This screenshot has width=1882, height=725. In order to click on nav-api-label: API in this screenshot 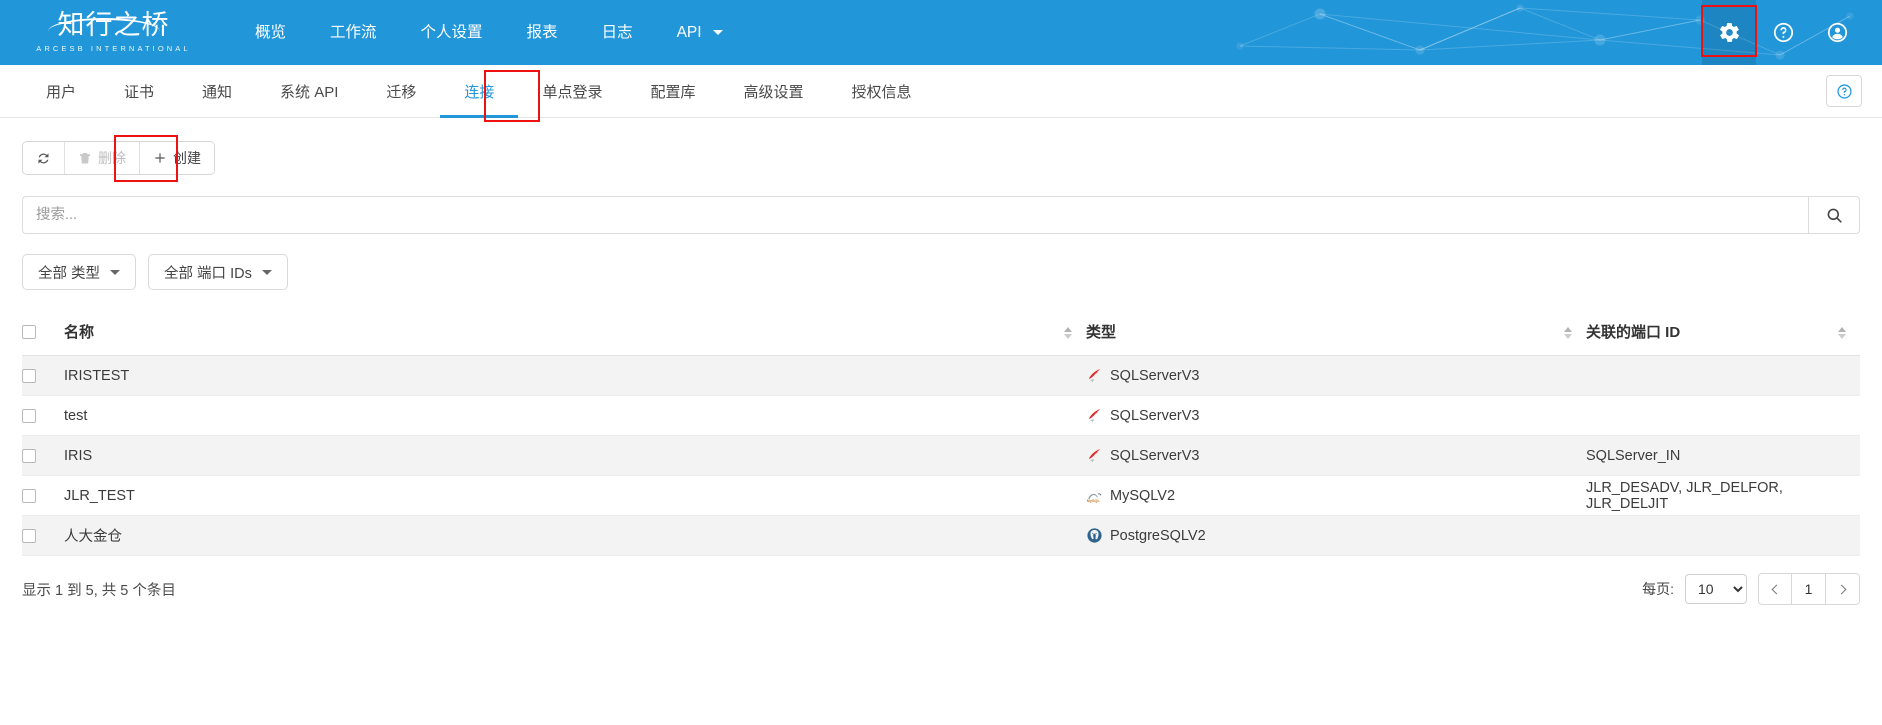, I will do `click(689, 32)`.